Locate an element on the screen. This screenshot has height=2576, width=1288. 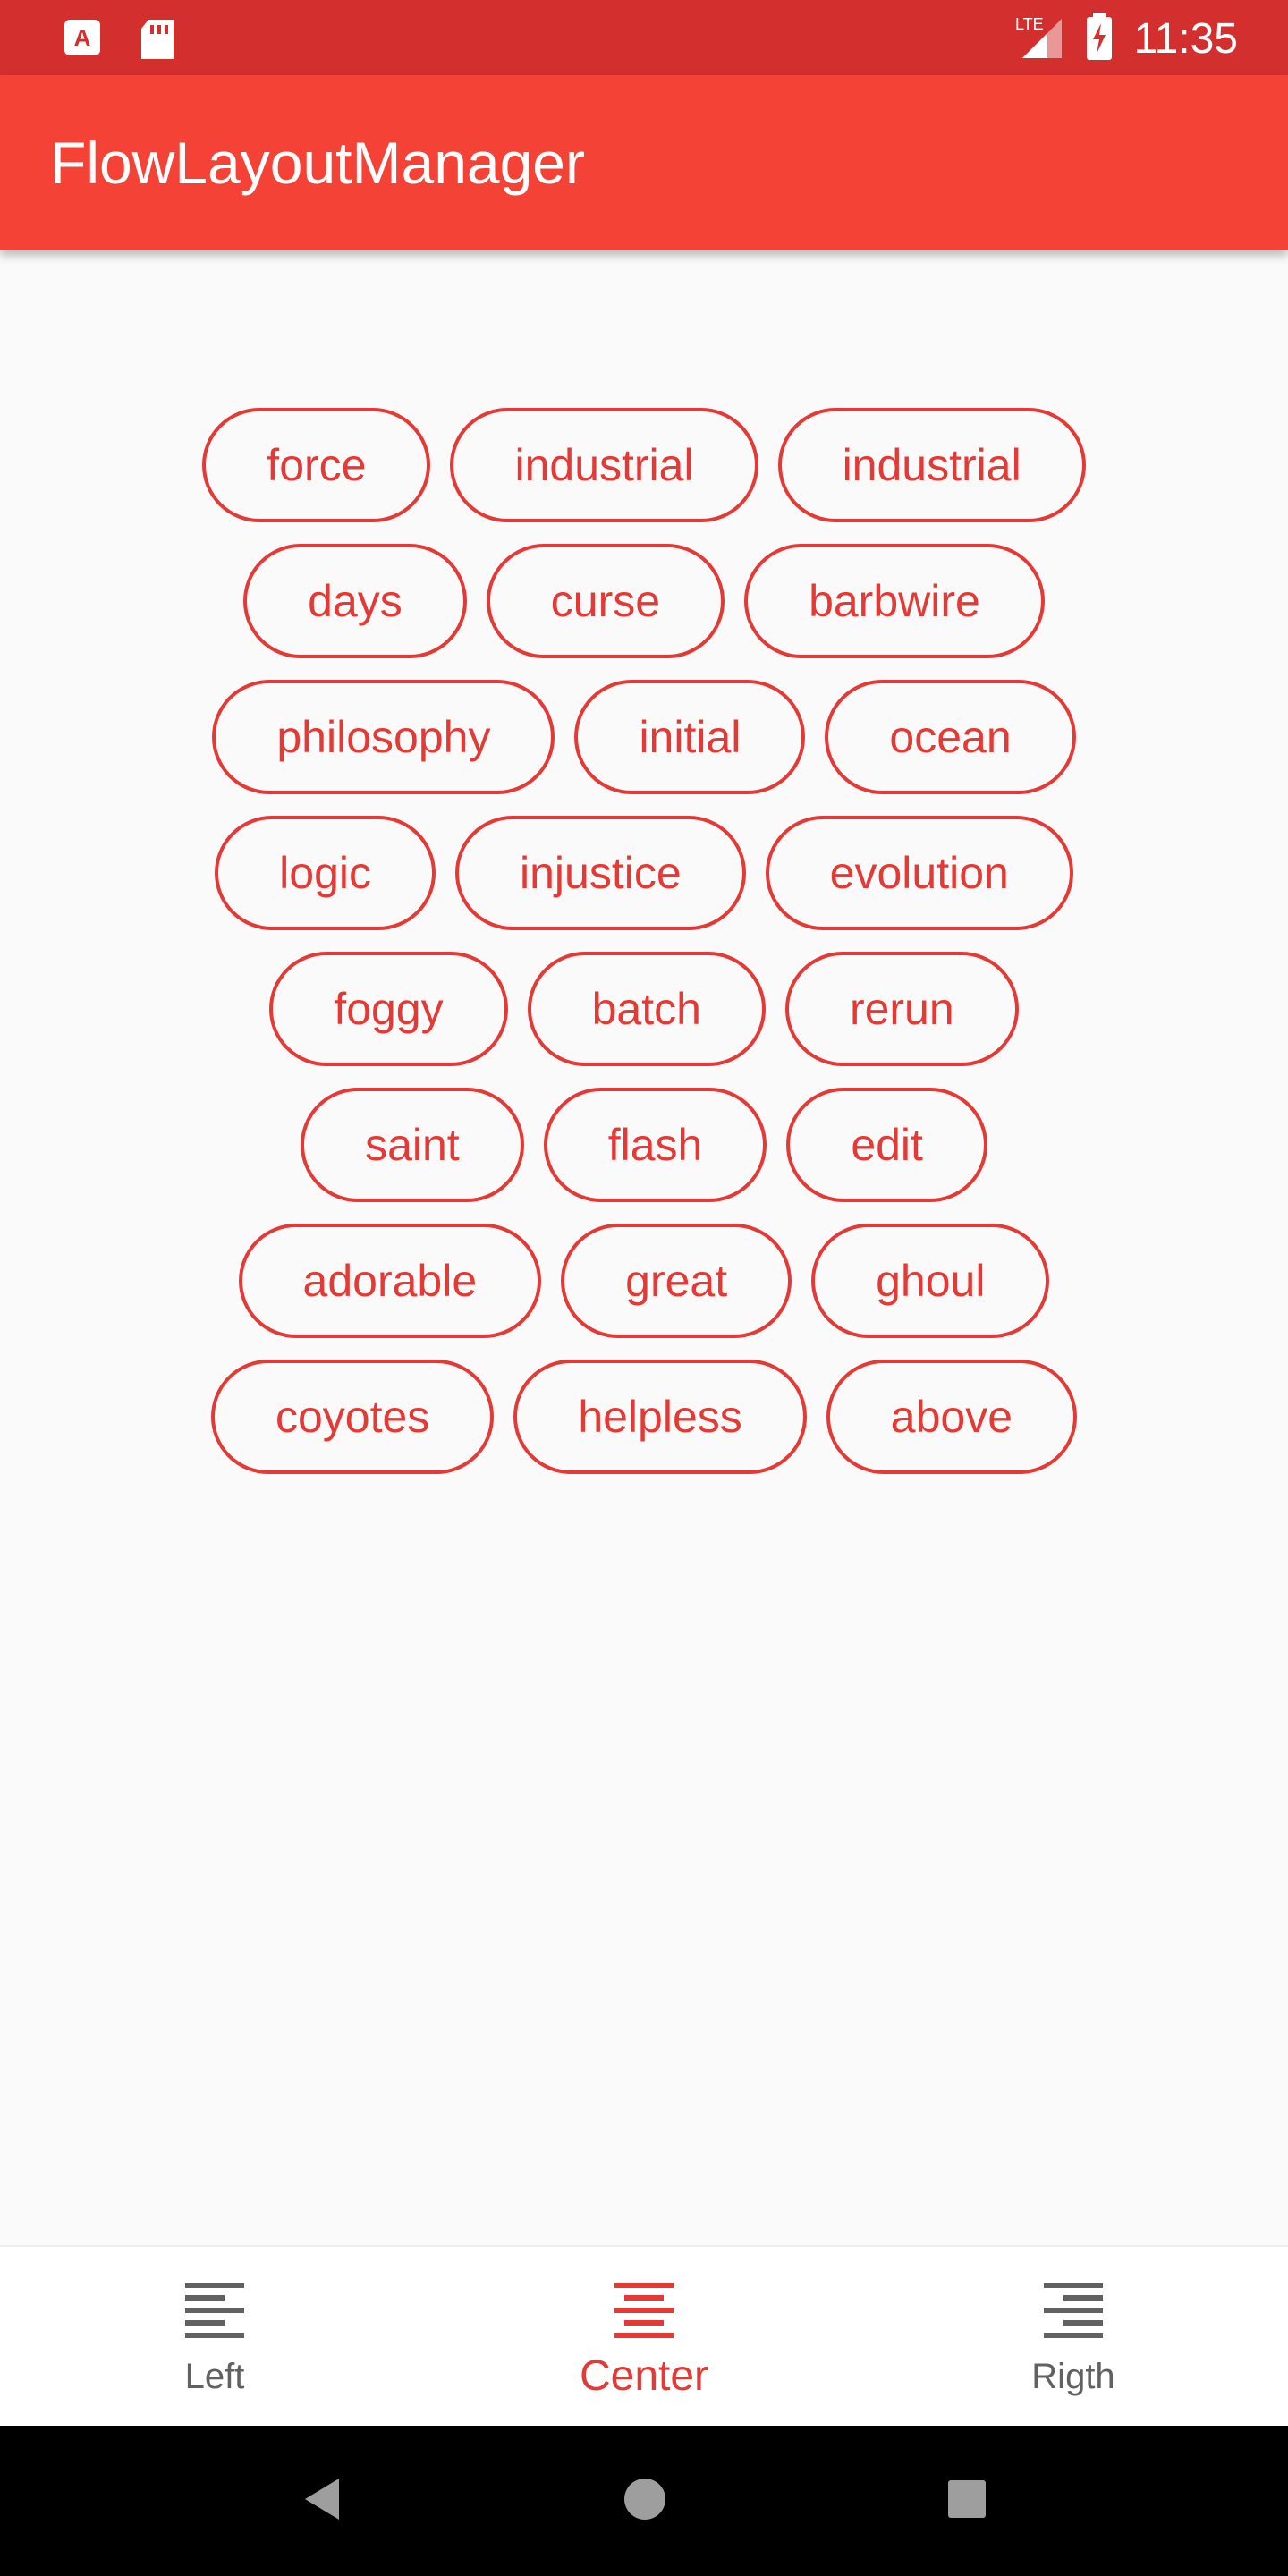
chip-ghoul: ghoul is located at coordinates (930, 1281).